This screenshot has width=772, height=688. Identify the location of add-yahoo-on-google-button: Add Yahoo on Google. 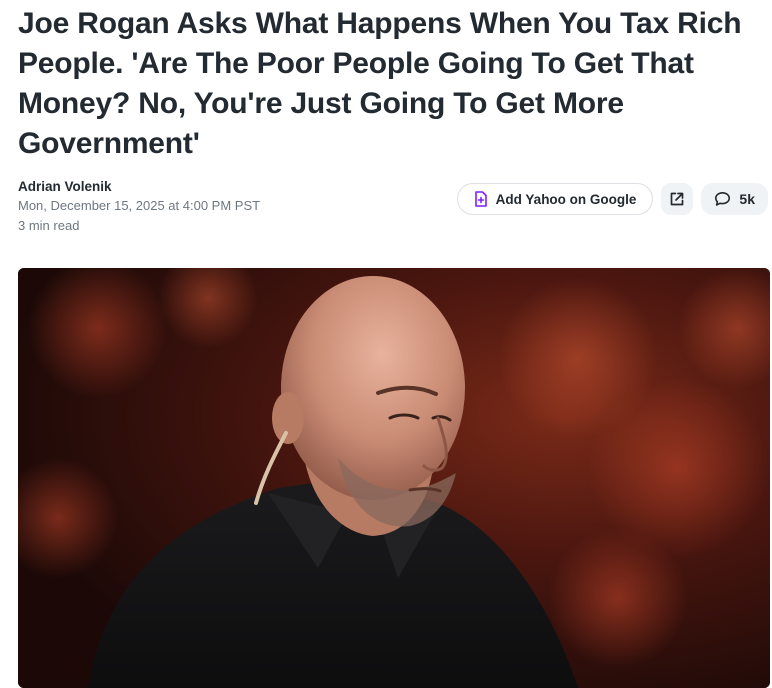
(555, 199).